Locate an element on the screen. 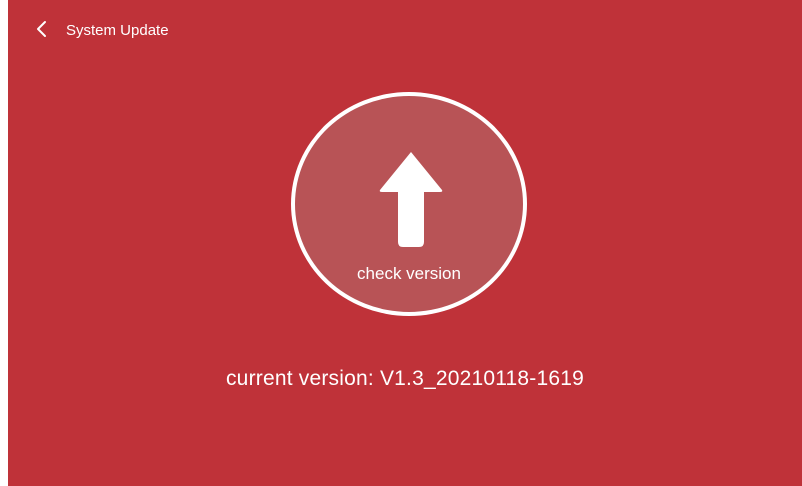  back-button is located at coordinates (42, 31).